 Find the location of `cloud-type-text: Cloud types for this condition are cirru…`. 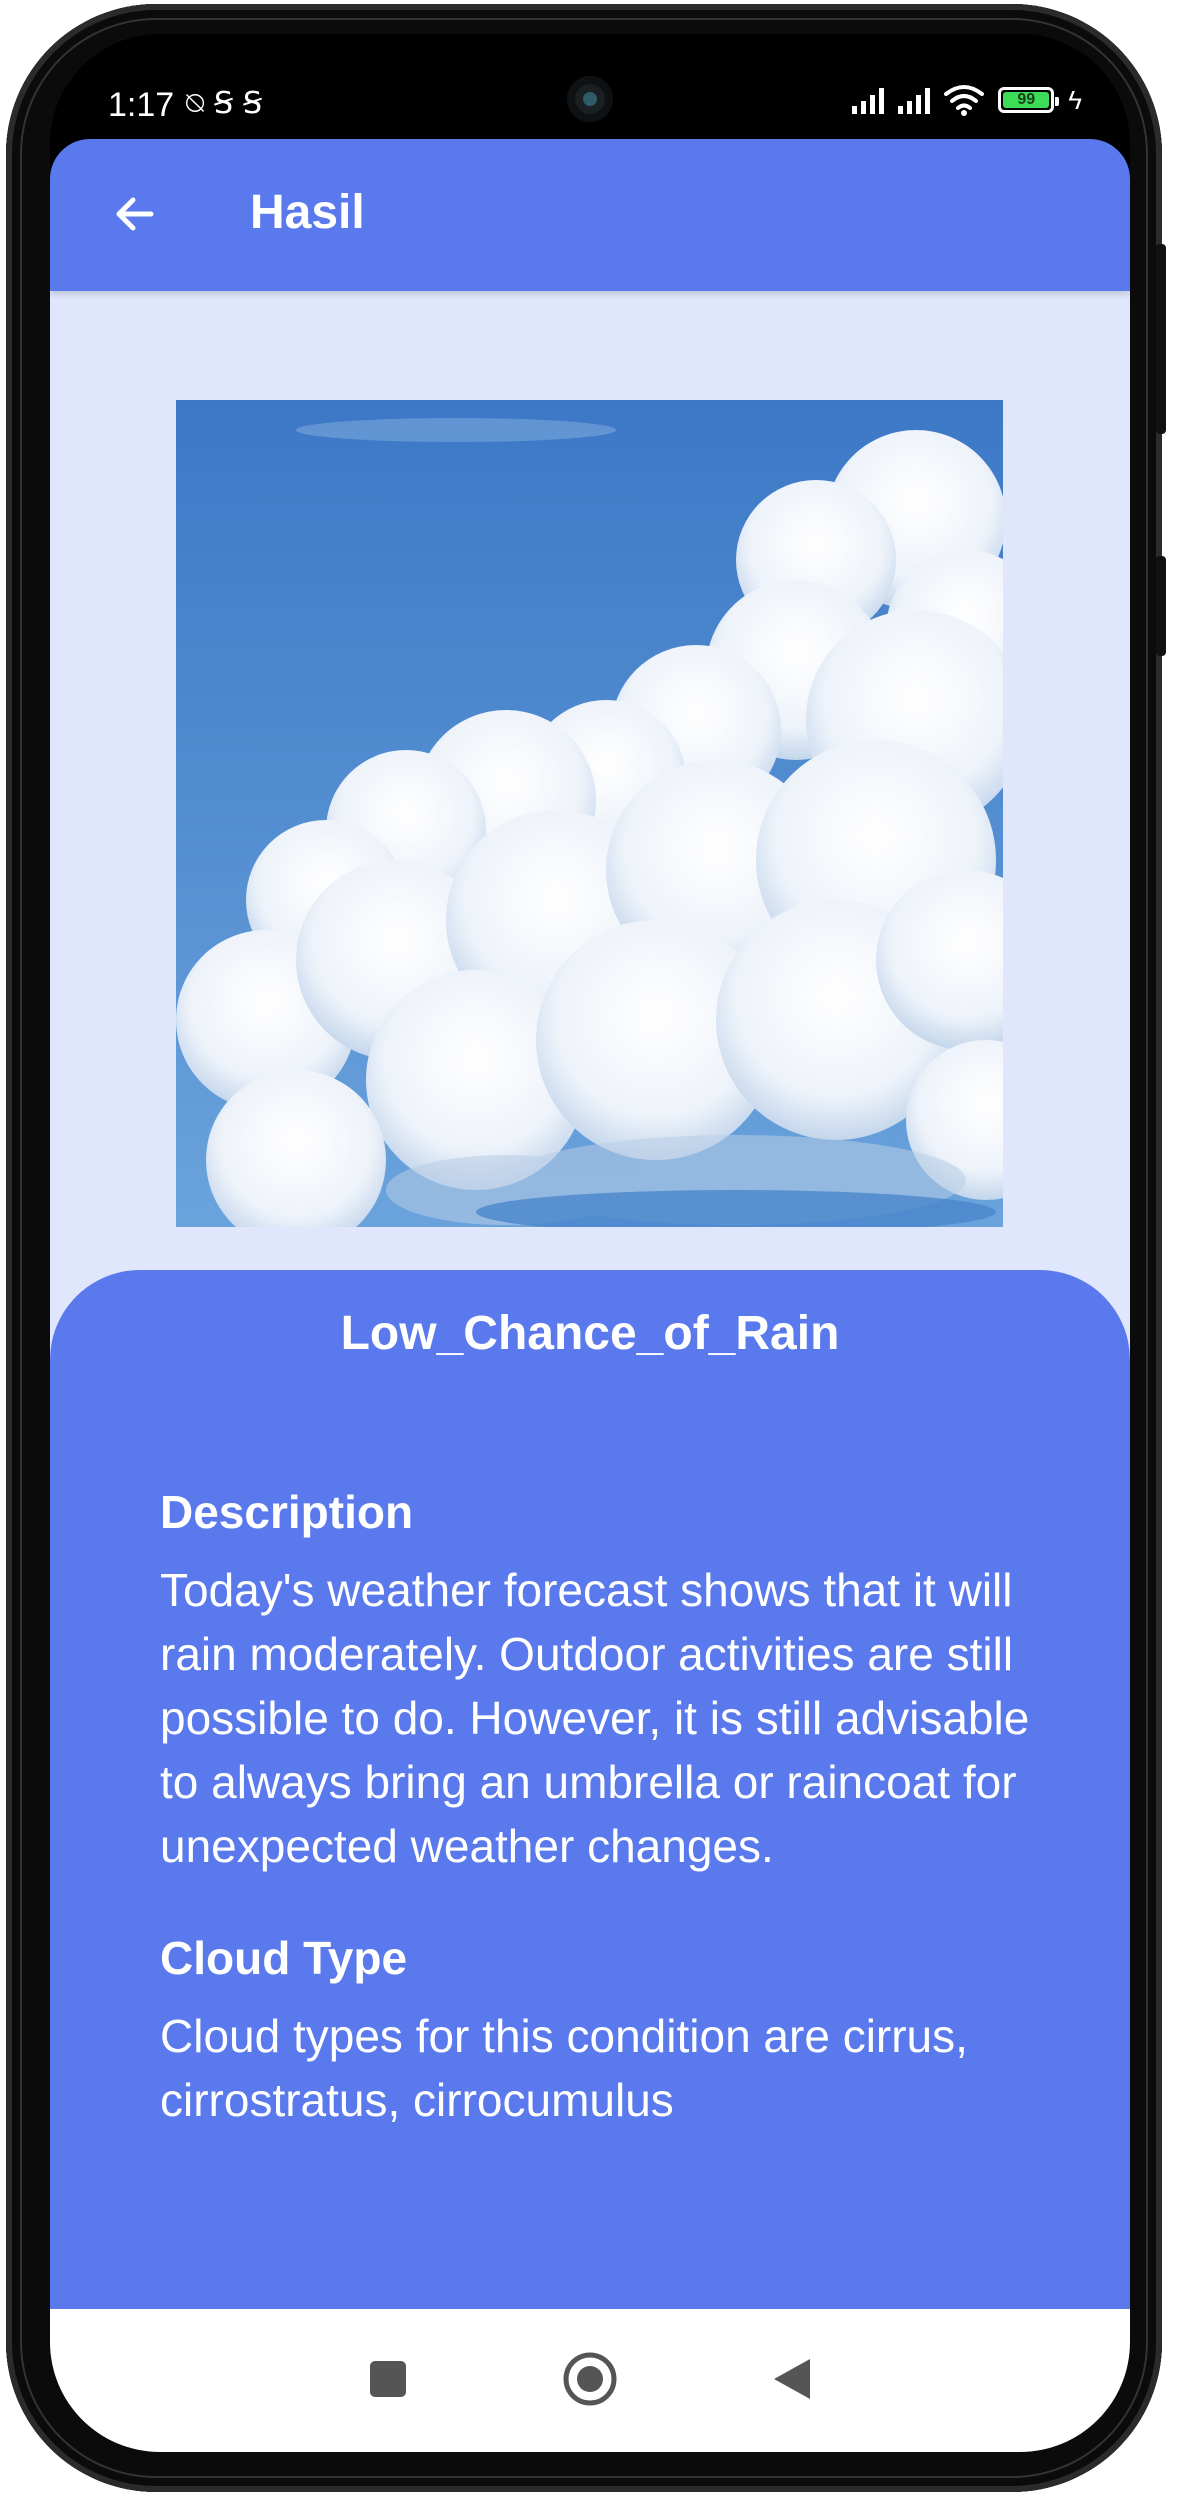

cloud-type-text: Cloud types for this condition are cirru… is located at coordinates (564, 2068).